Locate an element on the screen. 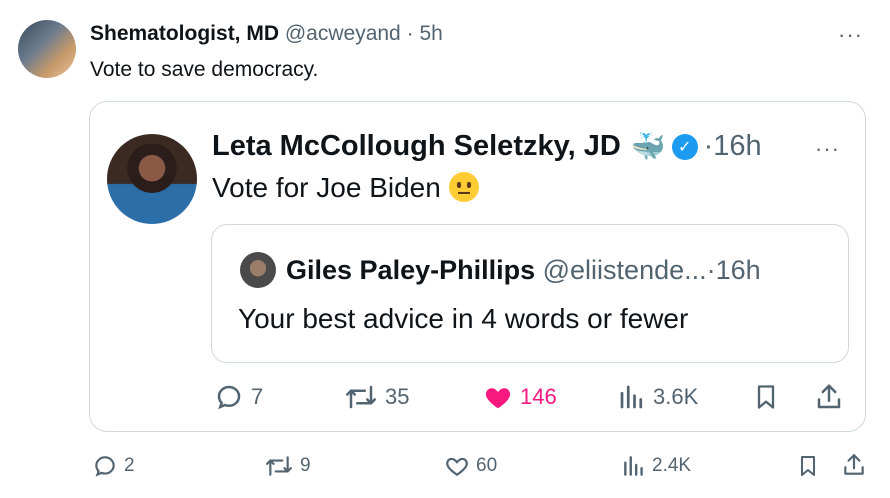  quoted-share-button is located at coordinates (829, 397).